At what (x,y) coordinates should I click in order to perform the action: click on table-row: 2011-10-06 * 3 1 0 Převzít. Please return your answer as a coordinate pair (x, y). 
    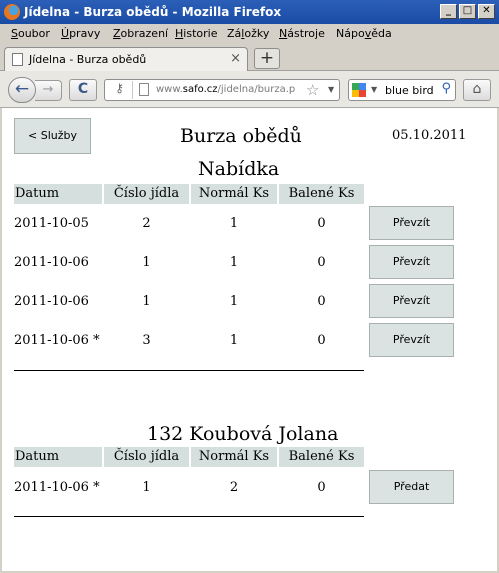
    Looking at the image, I should click on (235, 341).